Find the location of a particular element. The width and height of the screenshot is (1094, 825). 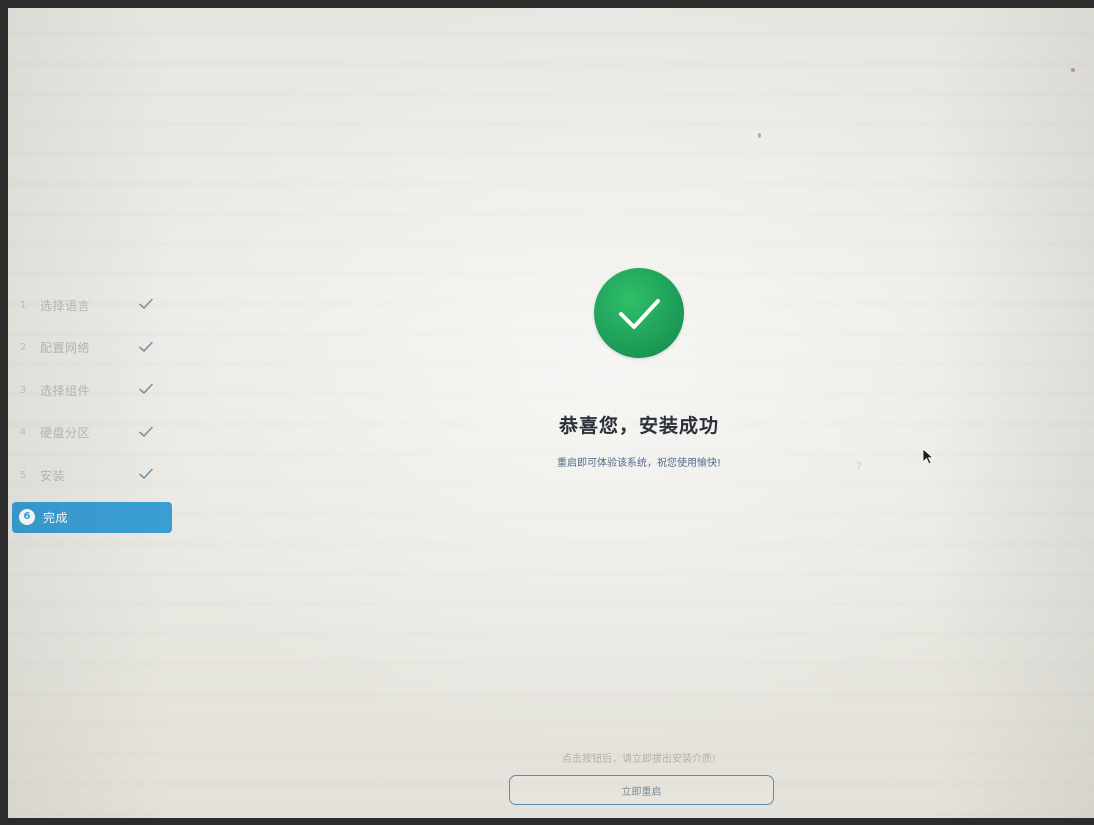

step-number: 2 is located at coordinates (23, 347).